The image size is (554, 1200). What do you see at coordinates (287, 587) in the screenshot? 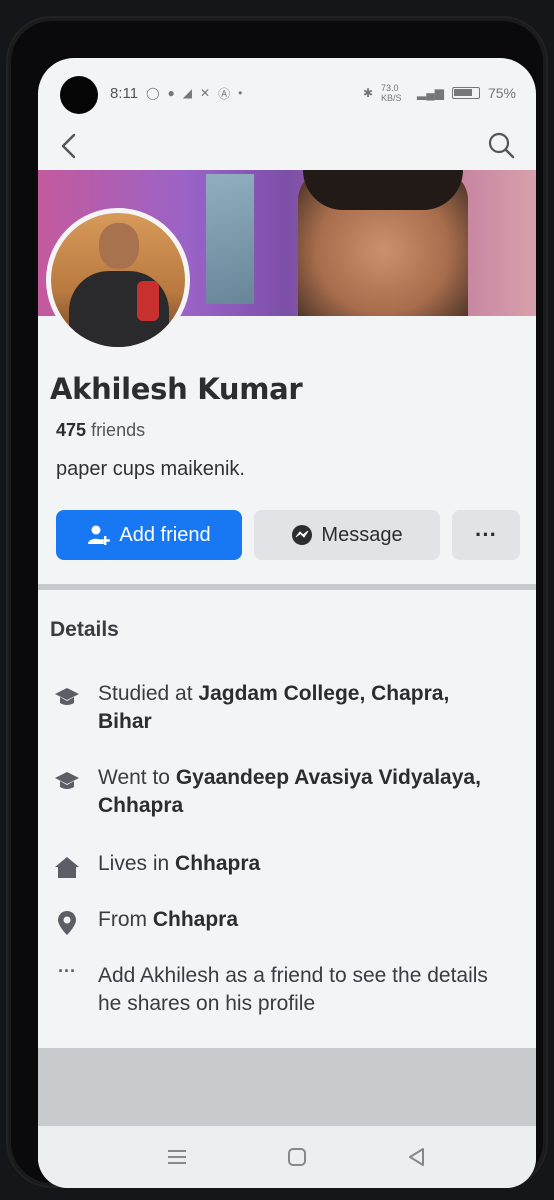
I see `section-divider` at bounding box center [287, 587].